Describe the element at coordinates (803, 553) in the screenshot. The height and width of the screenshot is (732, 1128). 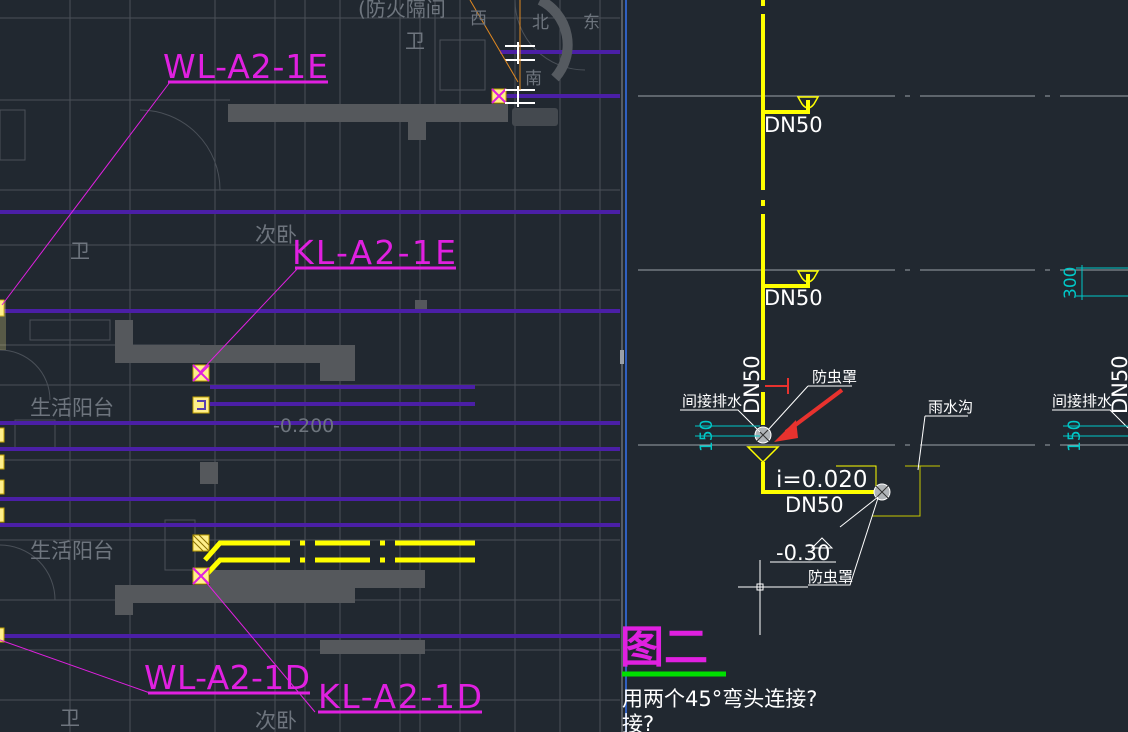
I see `elevation-label: -0.30` at that location.